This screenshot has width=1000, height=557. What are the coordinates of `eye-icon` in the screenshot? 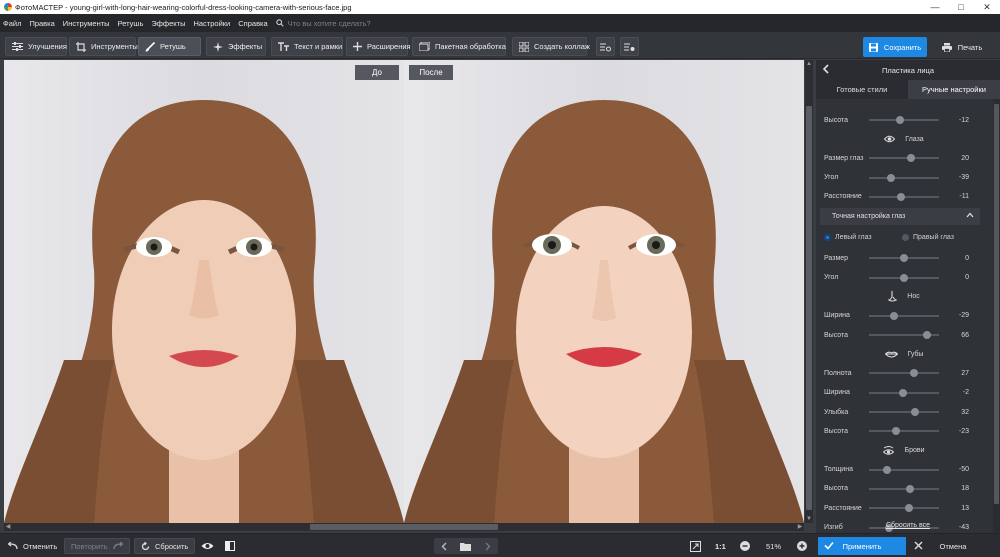 It's located at (207, 546).